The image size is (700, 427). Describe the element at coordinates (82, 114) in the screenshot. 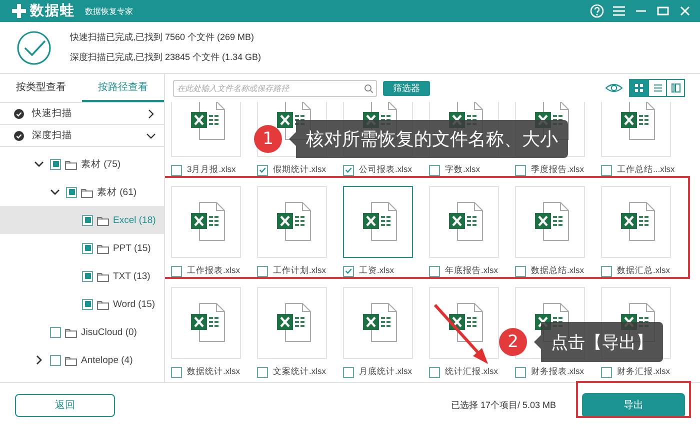

I see `scan-section: 快速扫描` at that location.